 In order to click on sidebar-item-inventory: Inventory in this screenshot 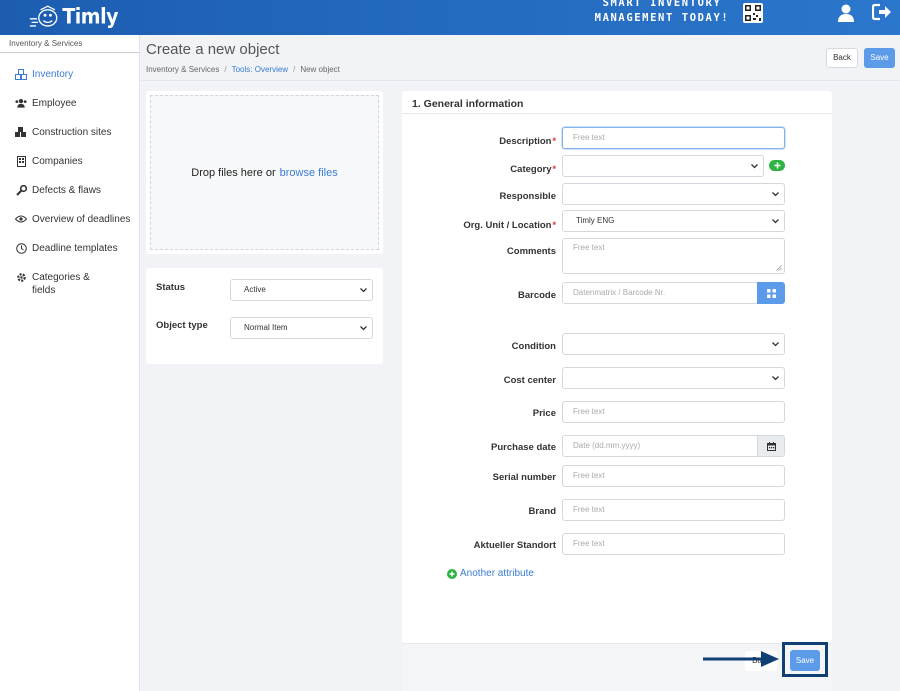, I will do `click(69, 74)`.